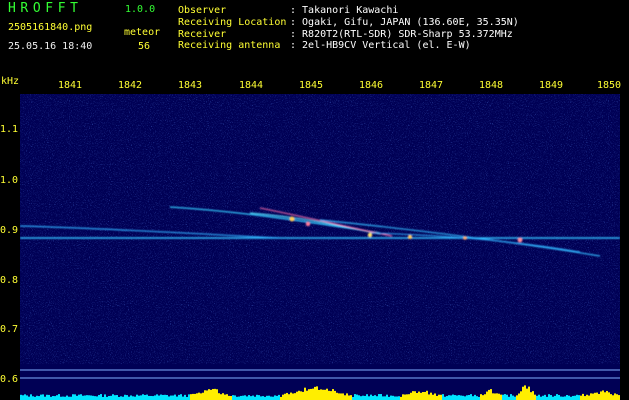  I want to click on x-axis-tick-label: 1842, so click(130, 85).